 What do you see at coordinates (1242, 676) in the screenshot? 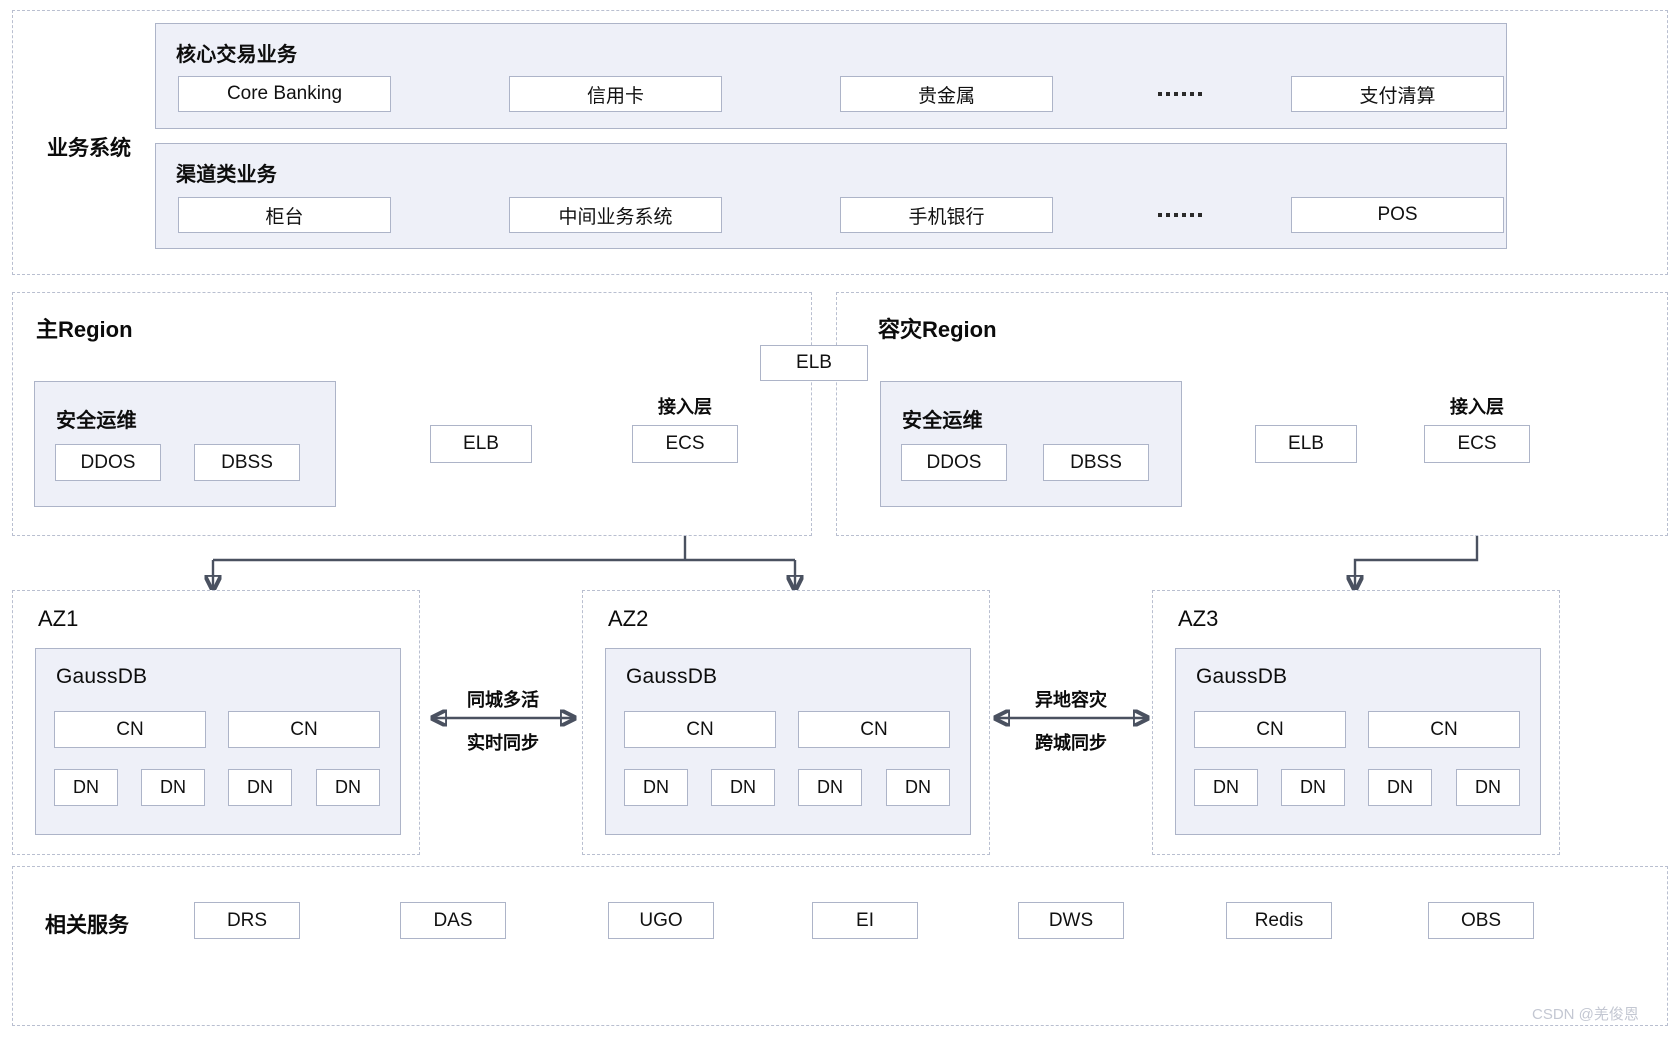
I see `az3-gaussdb-title: GaussDB` at bounding box center [1242, 676].